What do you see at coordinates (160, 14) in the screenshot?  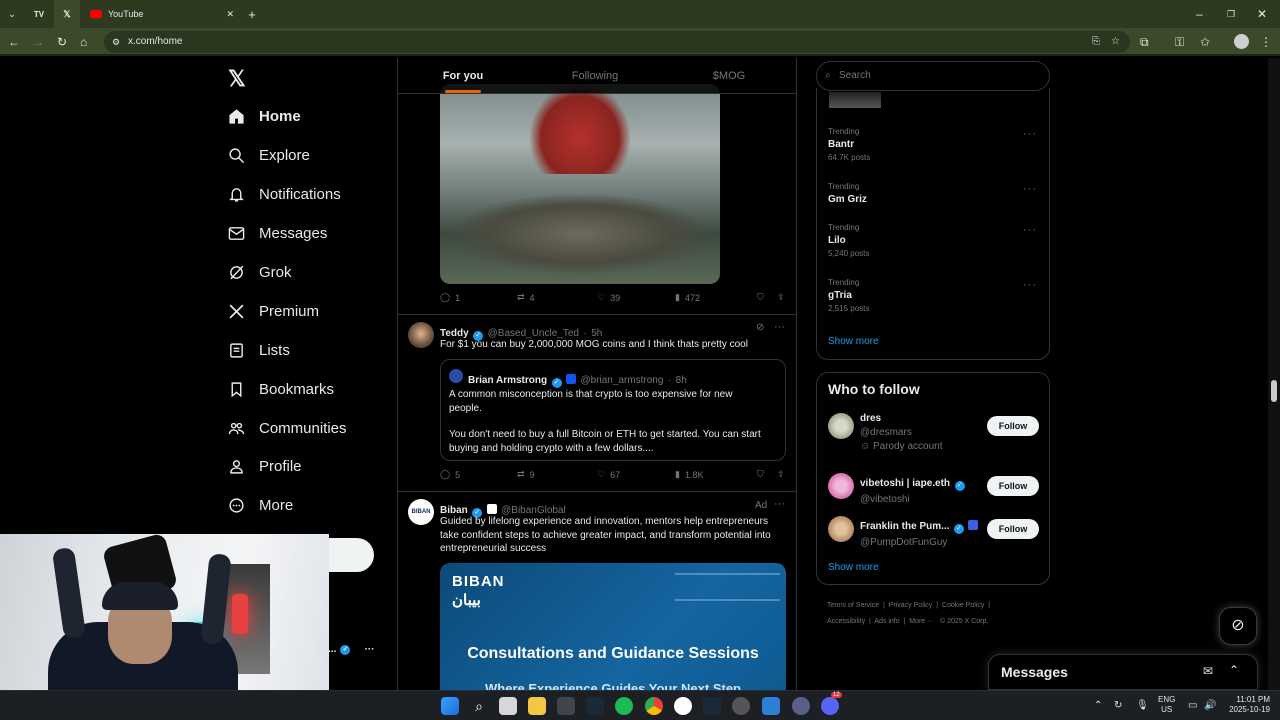 I see `tab-youtube: YouTube ✕` at bounding box center [160, 14].